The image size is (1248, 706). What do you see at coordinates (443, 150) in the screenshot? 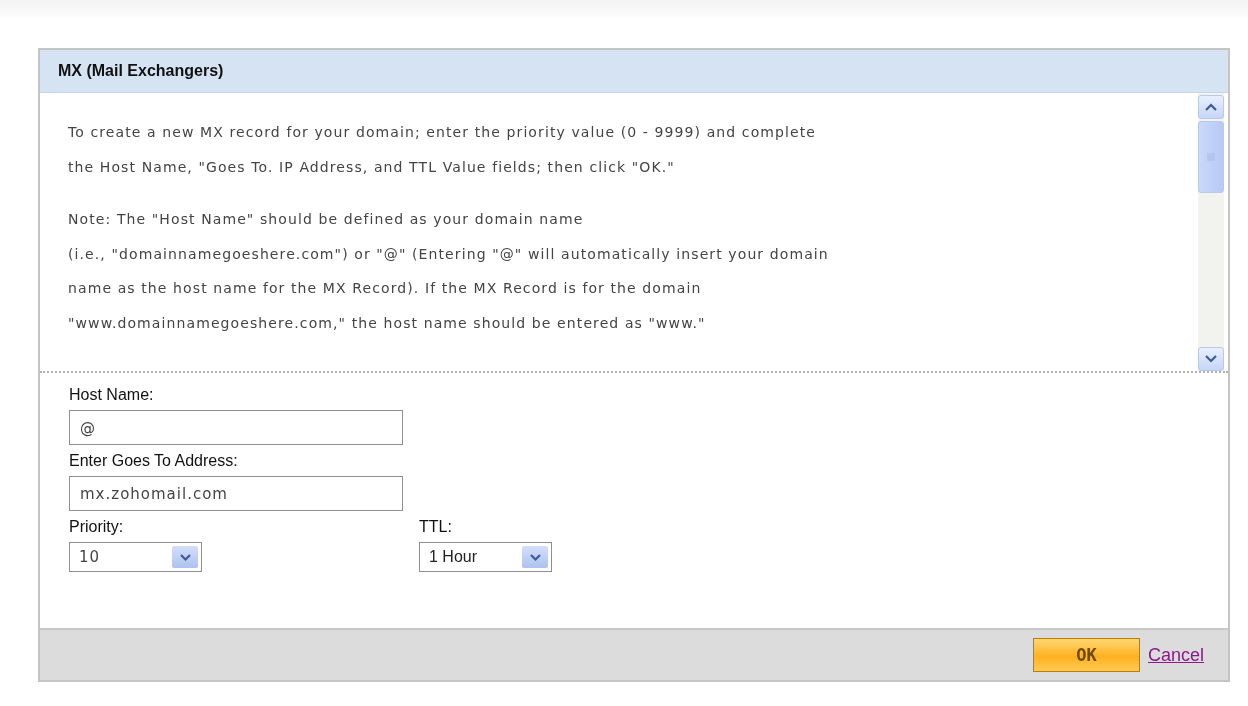
I see `instruction-paragraph: To create a new MX record for your domain; enter the priority value (0 - 9999) and complete the Host Name, "Goes To. IP Address, and TTL Value fields; then click "OK."` at bounding box center [443, 150].